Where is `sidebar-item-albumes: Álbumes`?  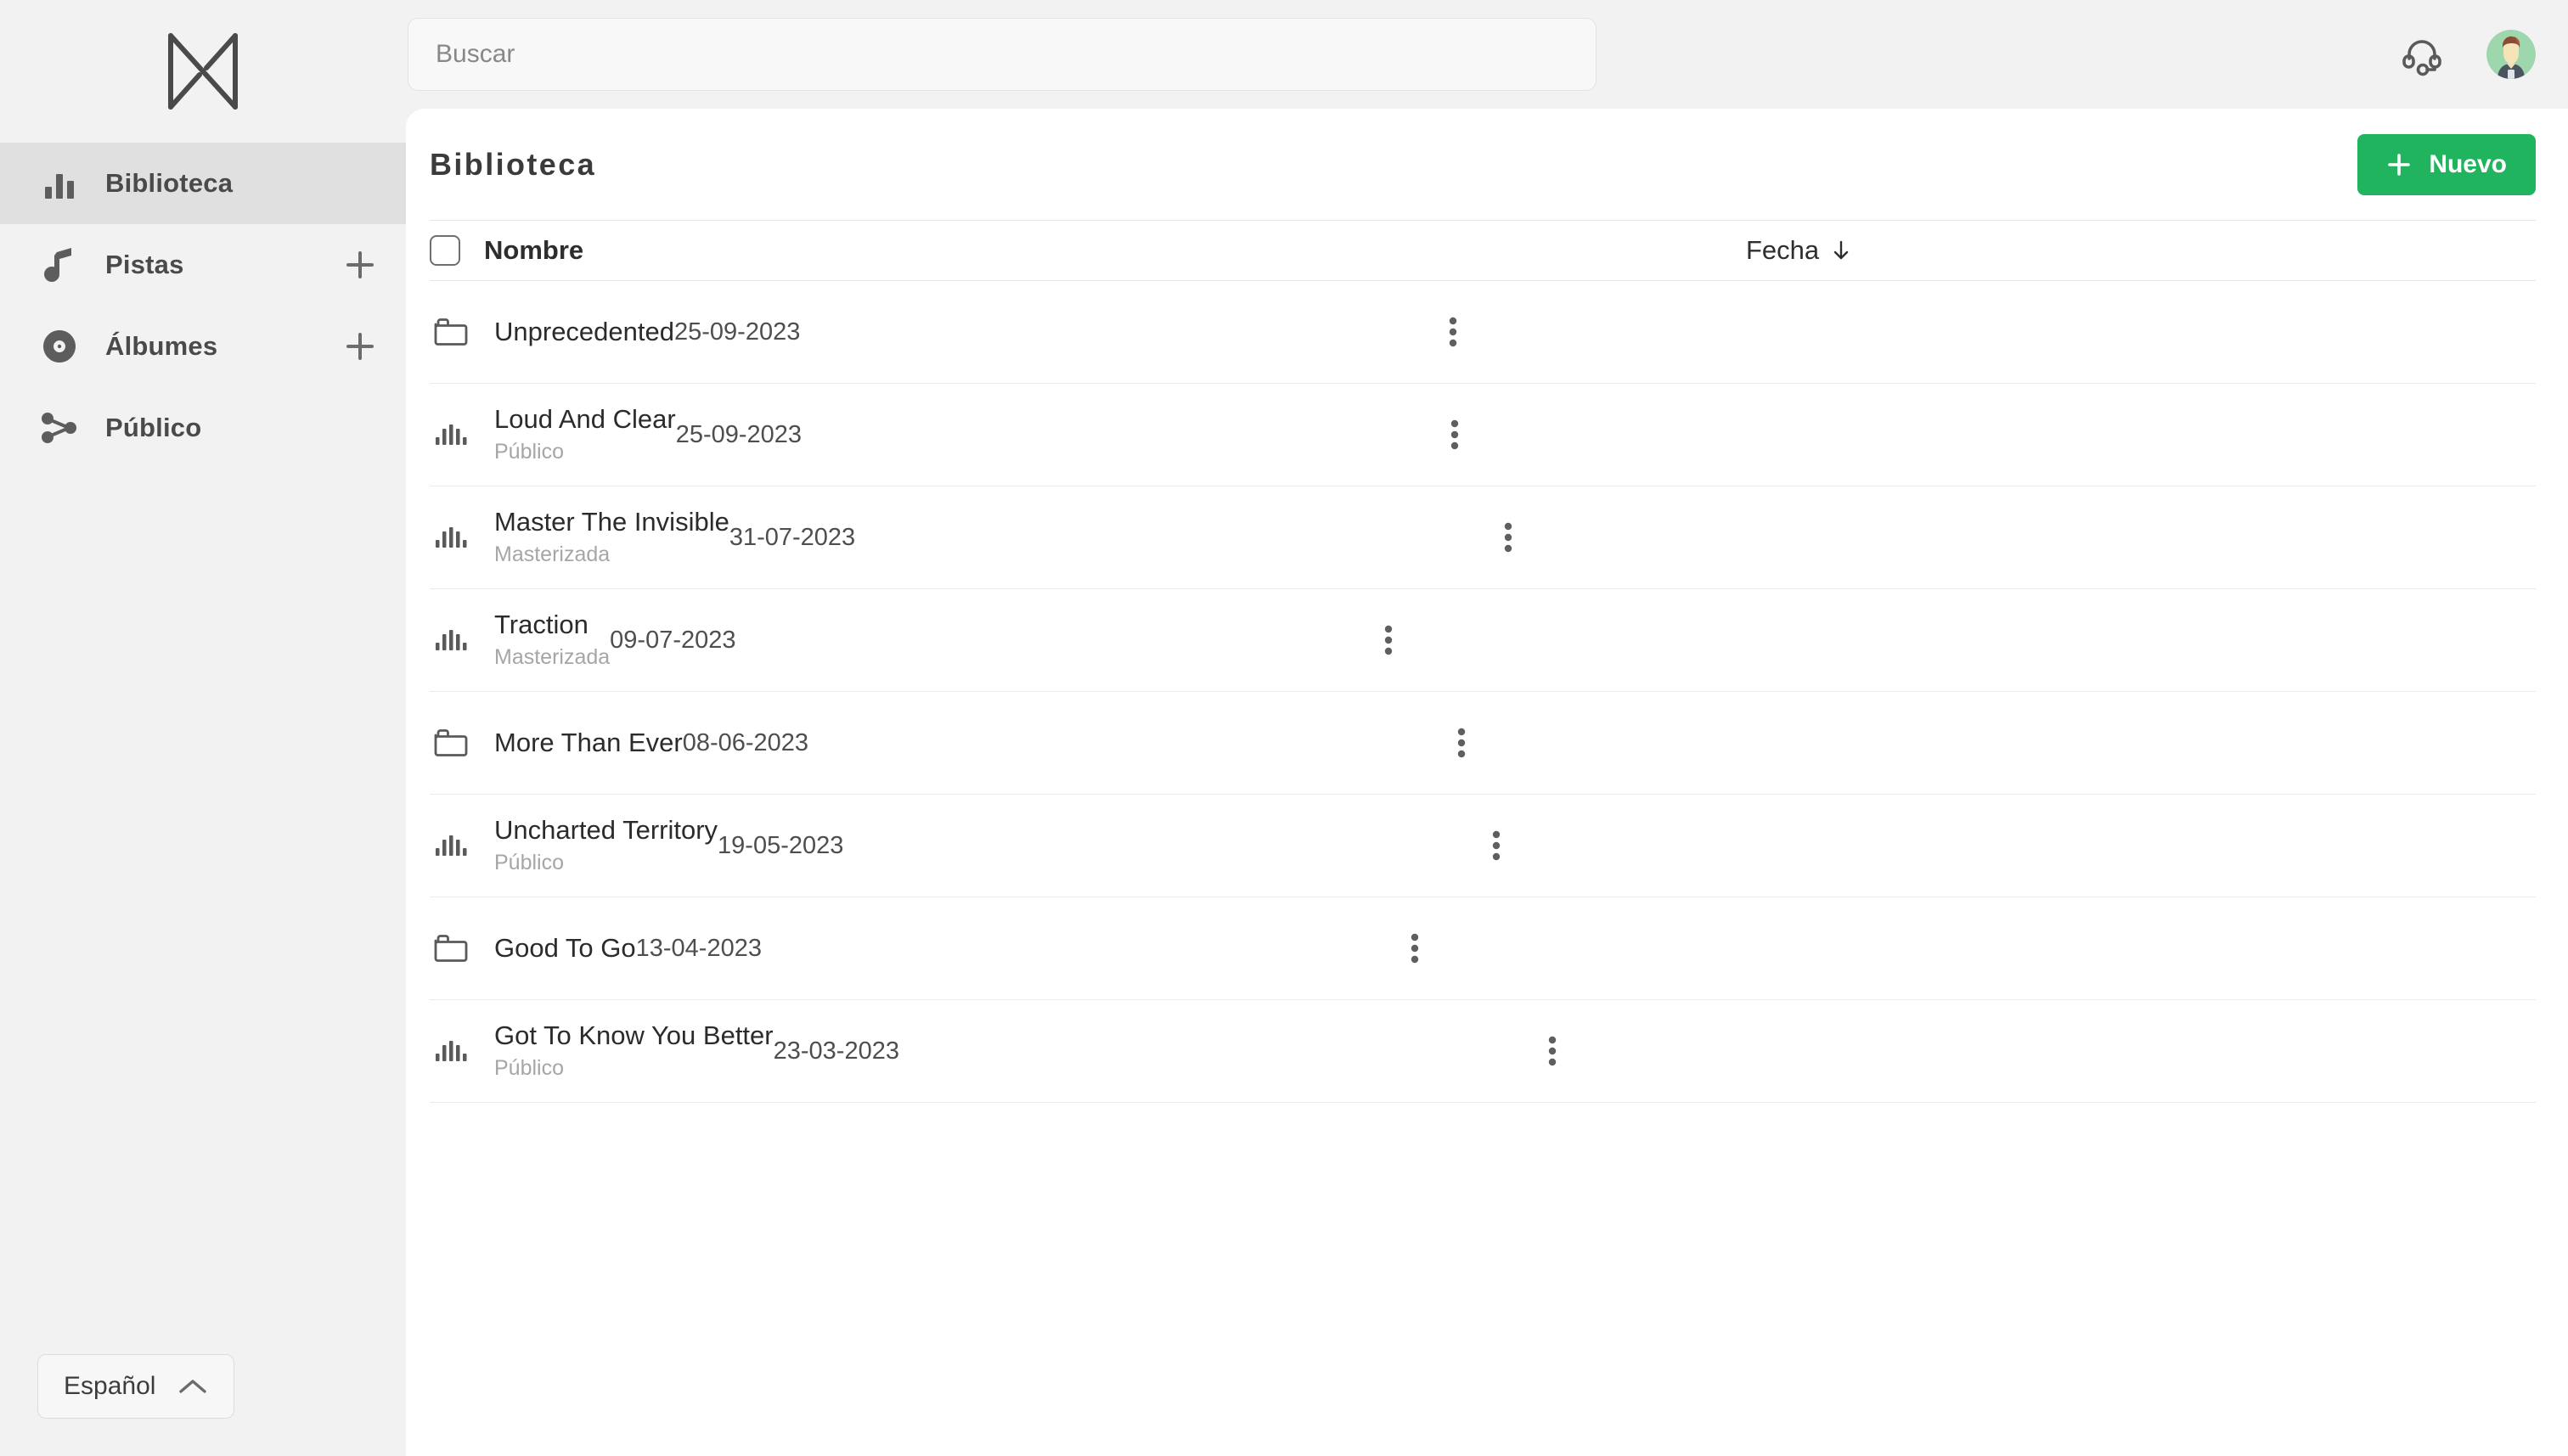 sidebar-item-albumes: Álbumes is located at coordinates (203, 346).